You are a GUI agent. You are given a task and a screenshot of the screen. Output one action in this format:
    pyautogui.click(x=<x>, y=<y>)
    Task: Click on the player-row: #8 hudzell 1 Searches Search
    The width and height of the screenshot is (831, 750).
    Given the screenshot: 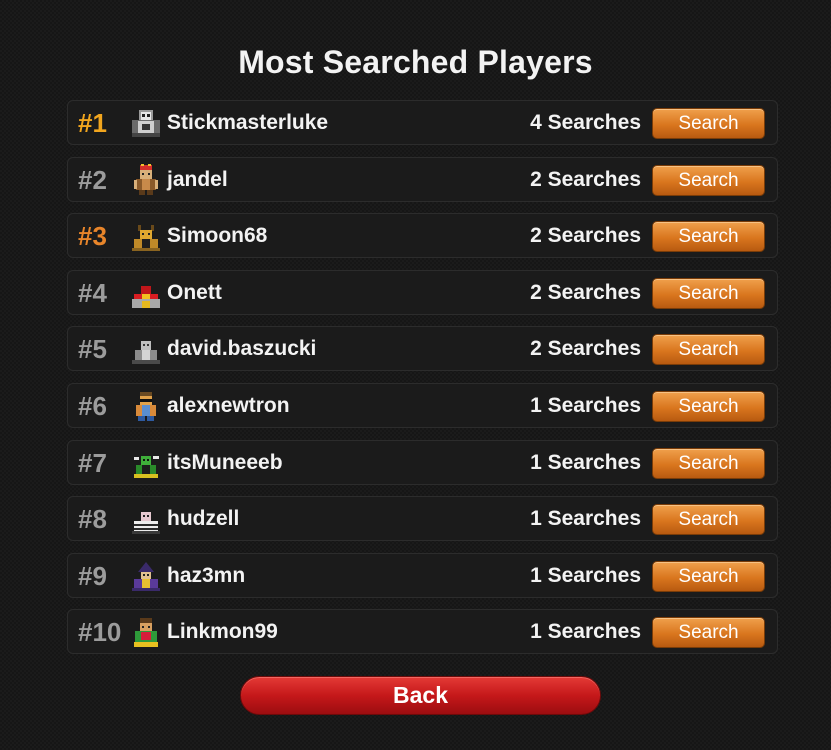 What is the action you would take?
    pyautogui.click(x=422, y=519)
    